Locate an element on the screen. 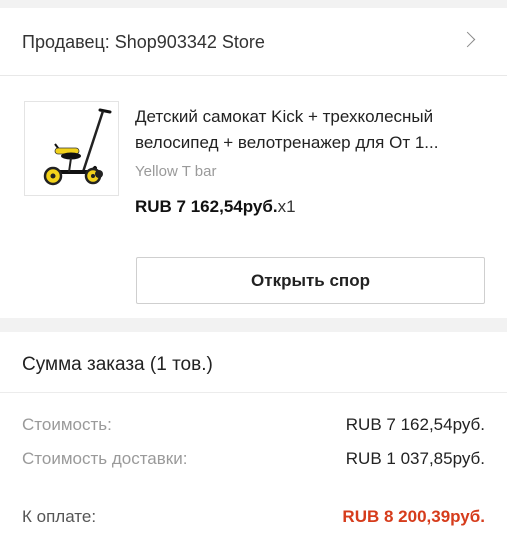 The image size is (507, 540). chevron-right-icon is located at coordinates (467, 39).